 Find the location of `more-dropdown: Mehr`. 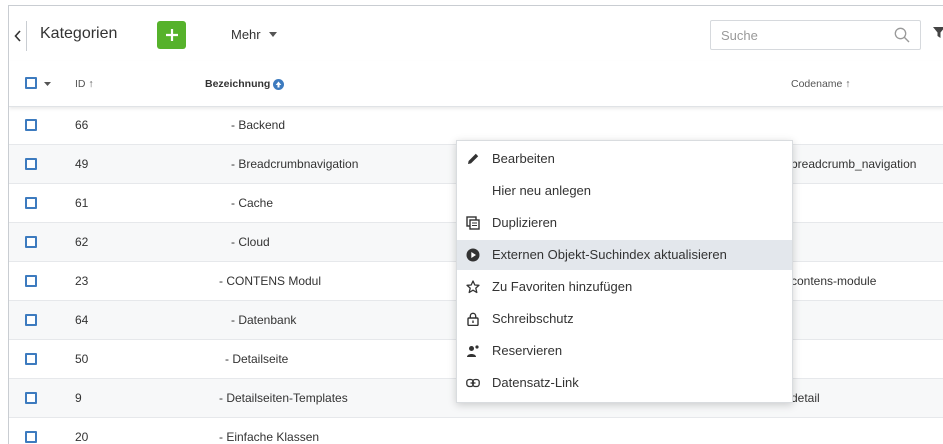

more-dropdown: Mehr is located at coordinates (254, 34).